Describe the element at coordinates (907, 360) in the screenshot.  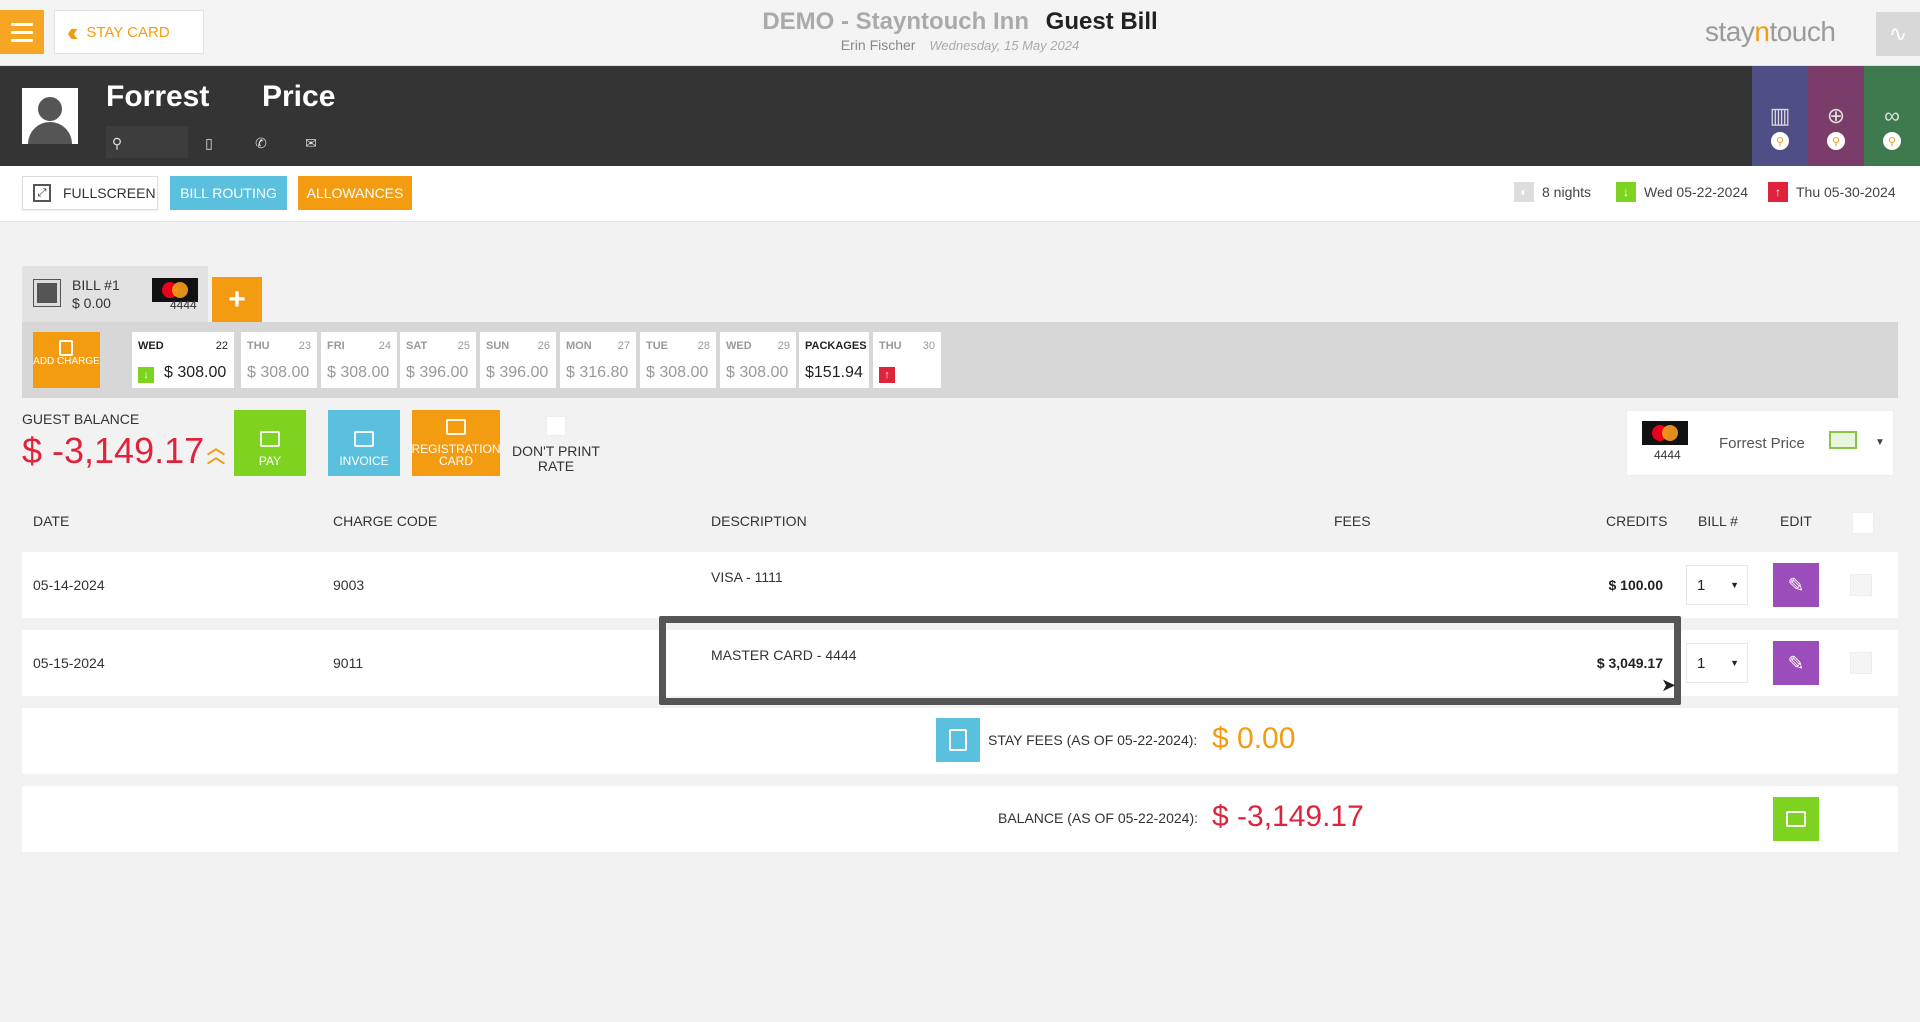
I see `day-thu-30: THU 30 ↑` at that location.